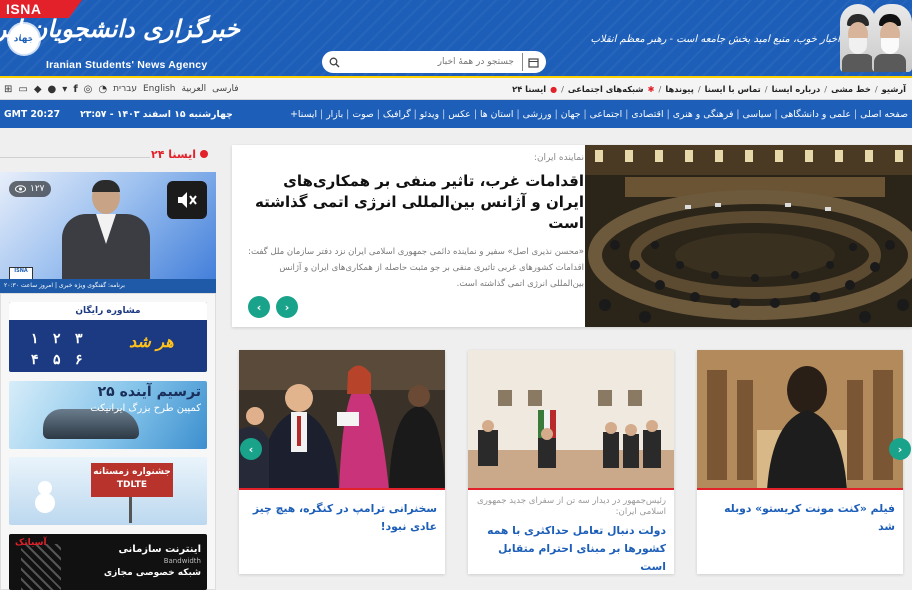  I want to click on lang-hebrew: עברית, so click(125, 89).